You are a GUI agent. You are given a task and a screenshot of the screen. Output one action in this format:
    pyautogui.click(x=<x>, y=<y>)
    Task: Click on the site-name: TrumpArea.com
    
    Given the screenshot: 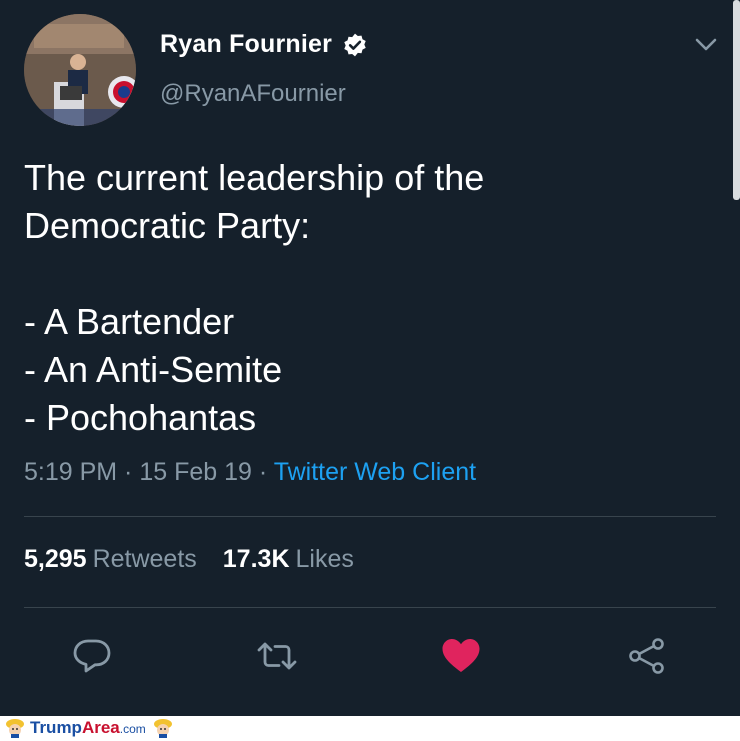 What is the action you would take?
    pyautogui.click(x=88, y=728)
    